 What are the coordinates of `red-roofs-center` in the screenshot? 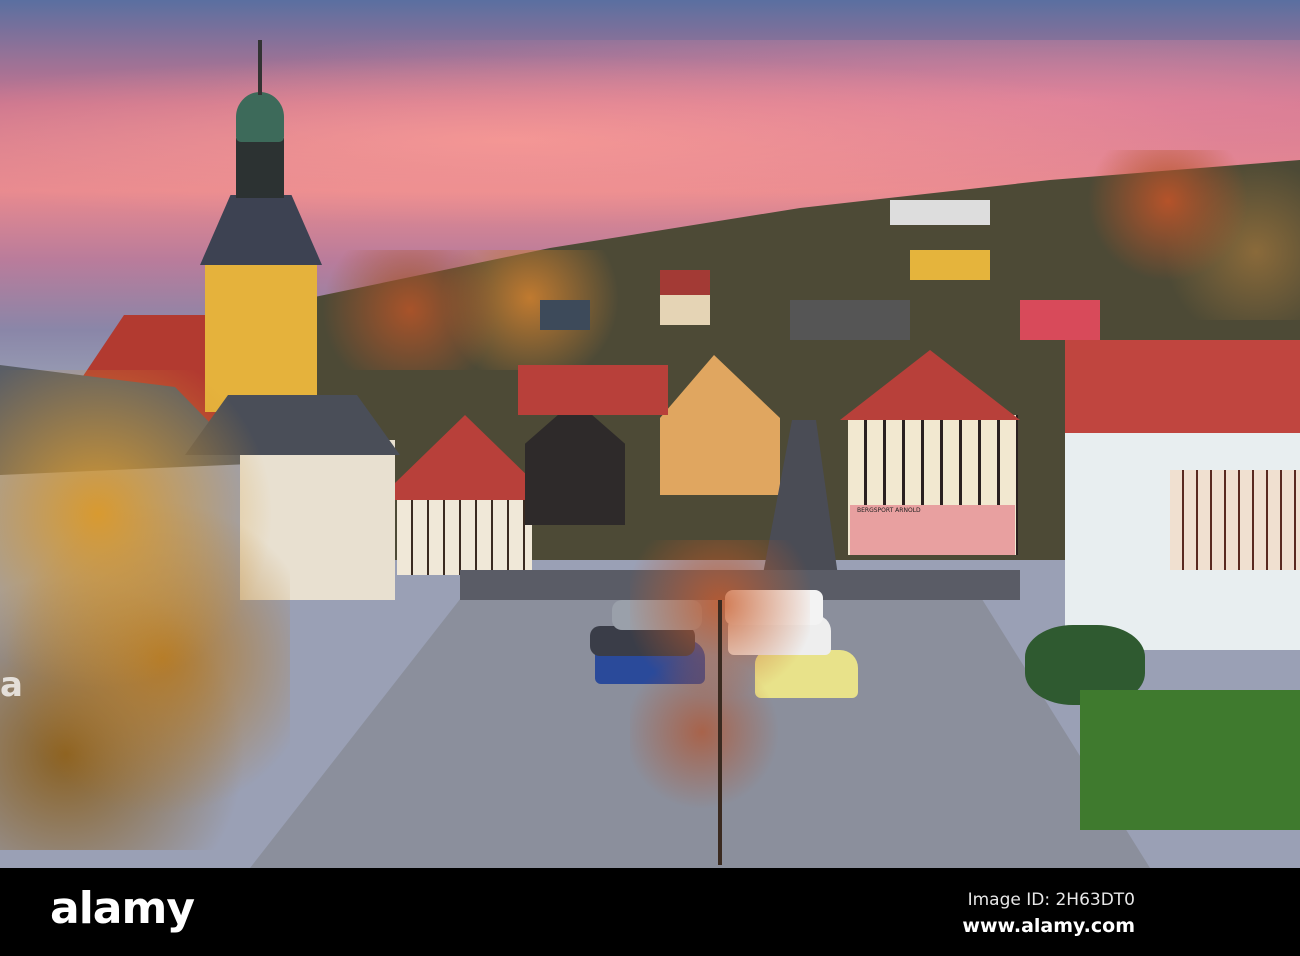 It's located at (593, 390).